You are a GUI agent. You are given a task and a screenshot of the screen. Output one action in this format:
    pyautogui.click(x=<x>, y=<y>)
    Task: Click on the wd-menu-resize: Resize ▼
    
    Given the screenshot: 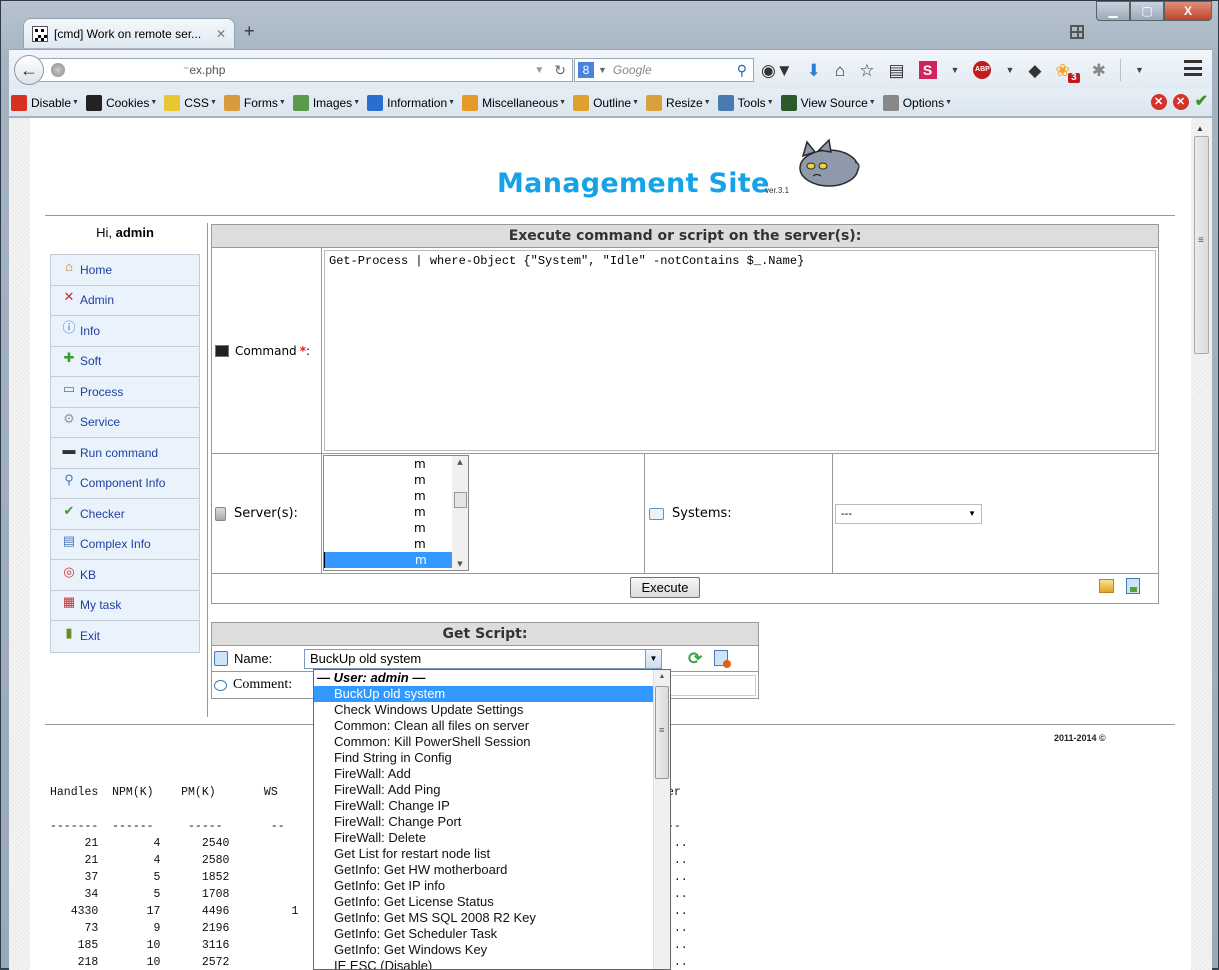 What is the action you would take?
    pyautogui.click(x=678, y=102)
    